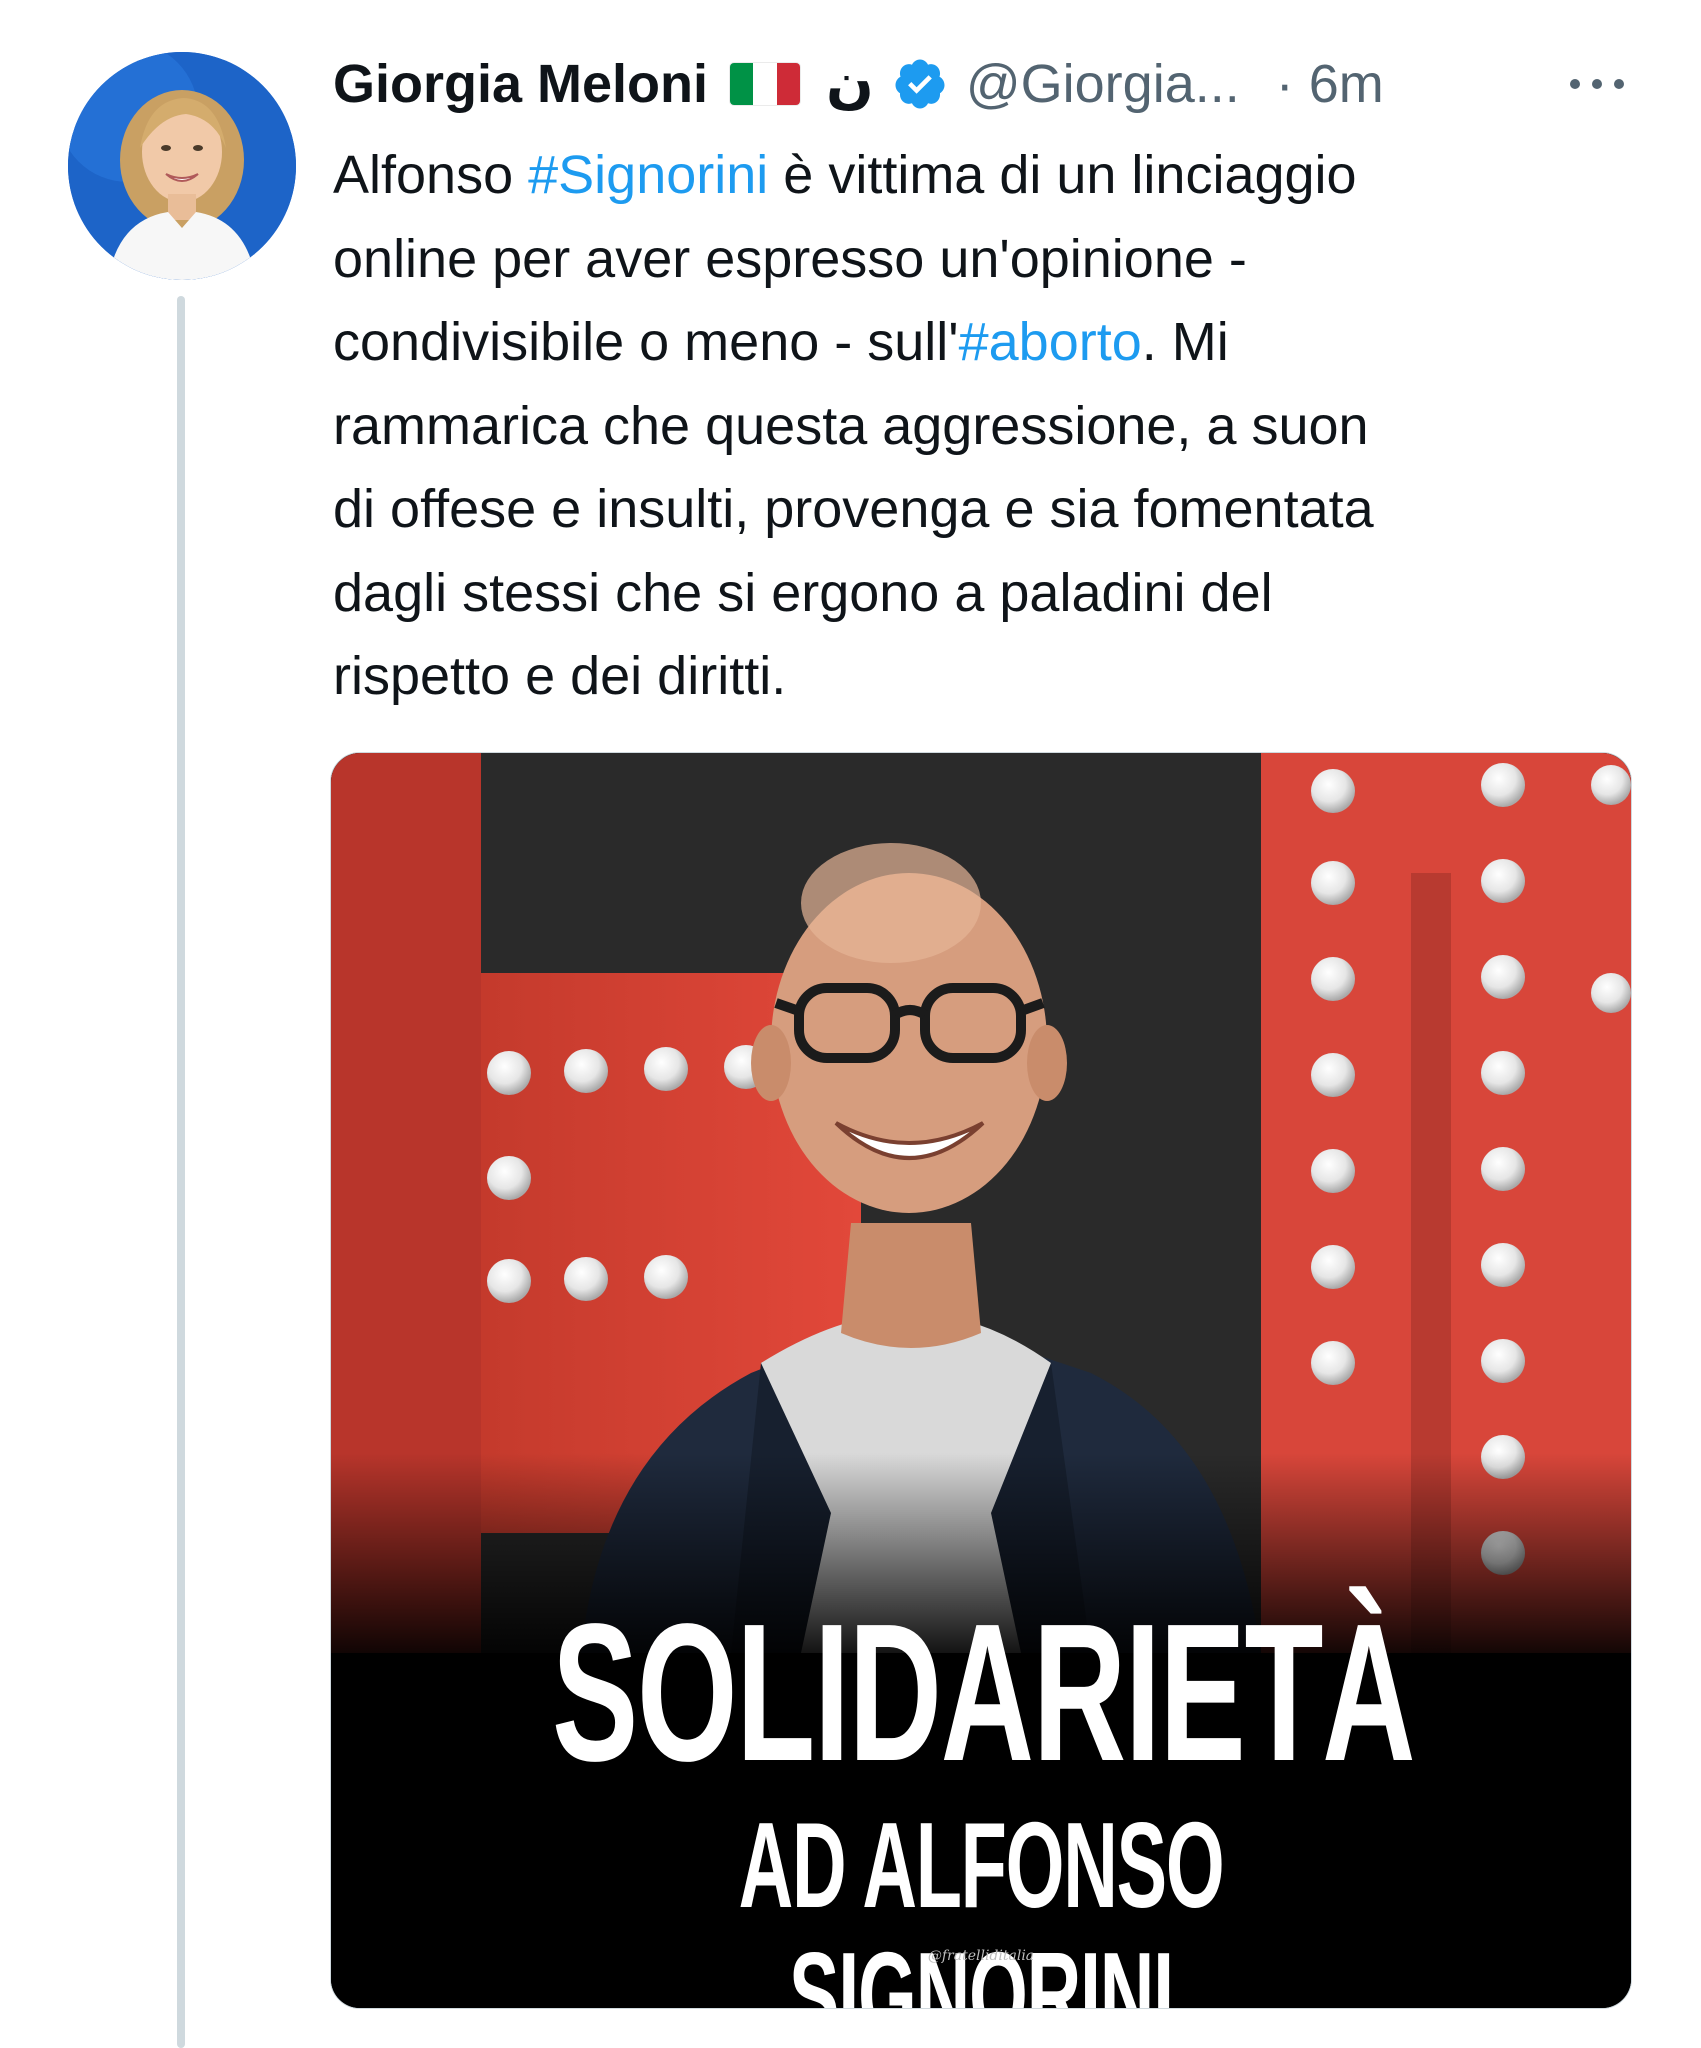  Describe the element at coordinates (981, 1903) in the screenshot. I see `media-subheadline: AD ALFONSO SIGNORINI` at that location.